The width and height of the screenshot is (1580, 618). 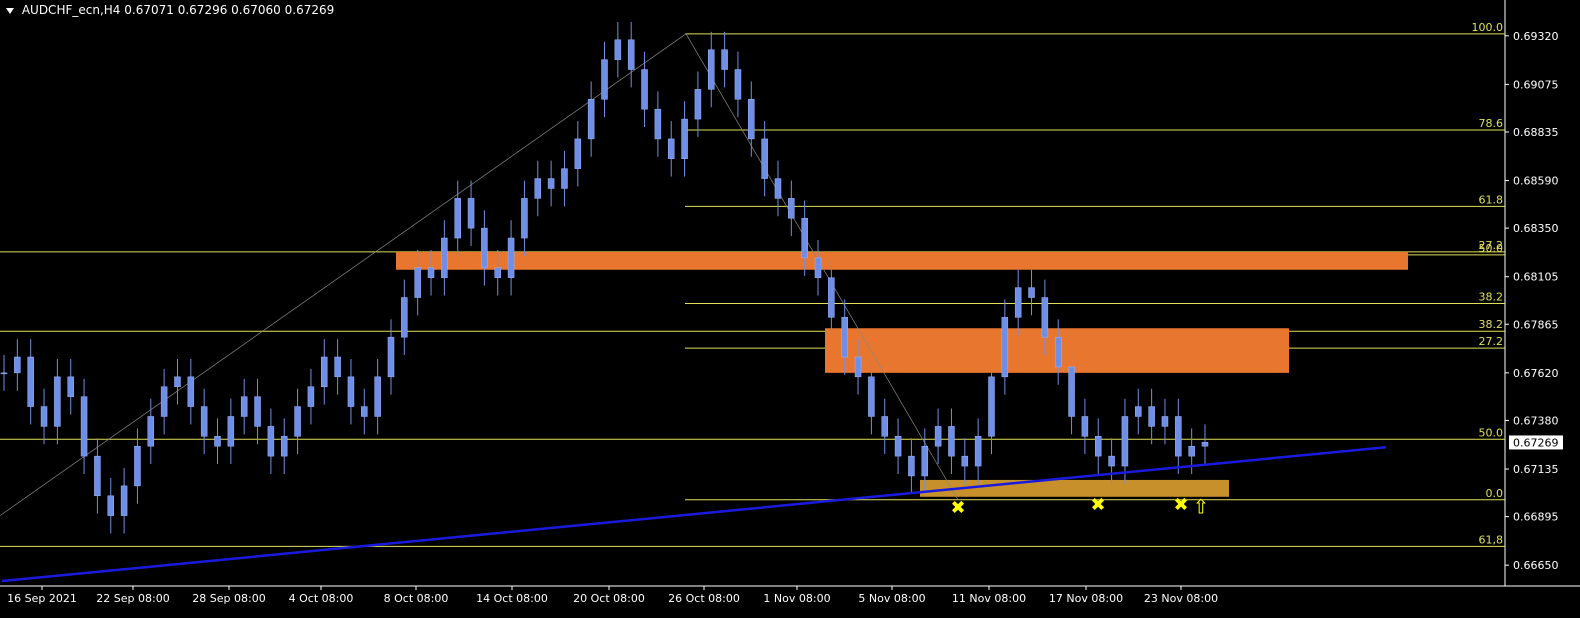 I want to click on price-tick-label: 0.68835, so click(x=1536, y=132).